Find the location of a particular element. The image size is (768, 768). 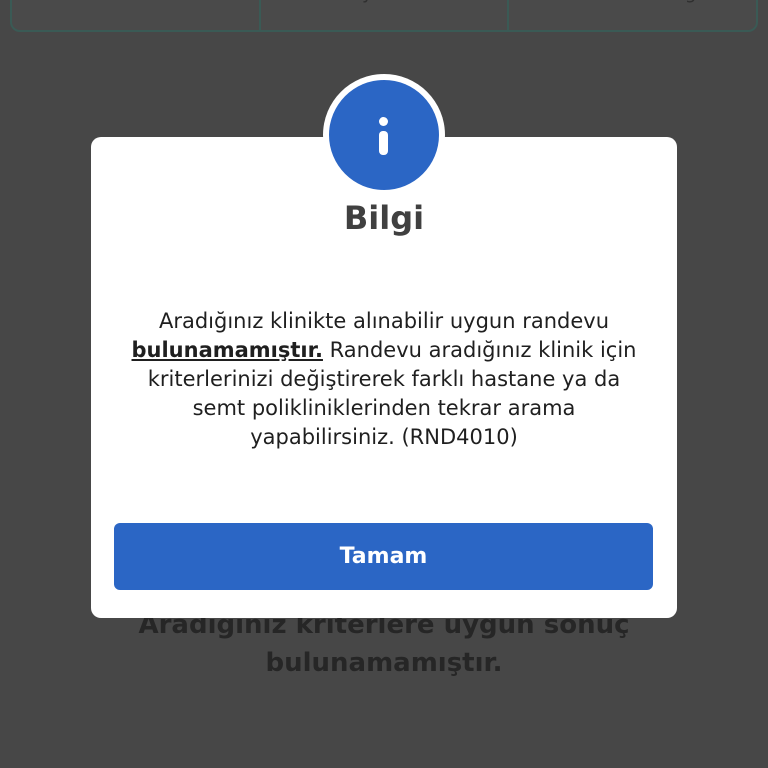

background-tab-bar: Hastane Muayene Yeri Semt Polikliniği is located at coordinates (384, 16).